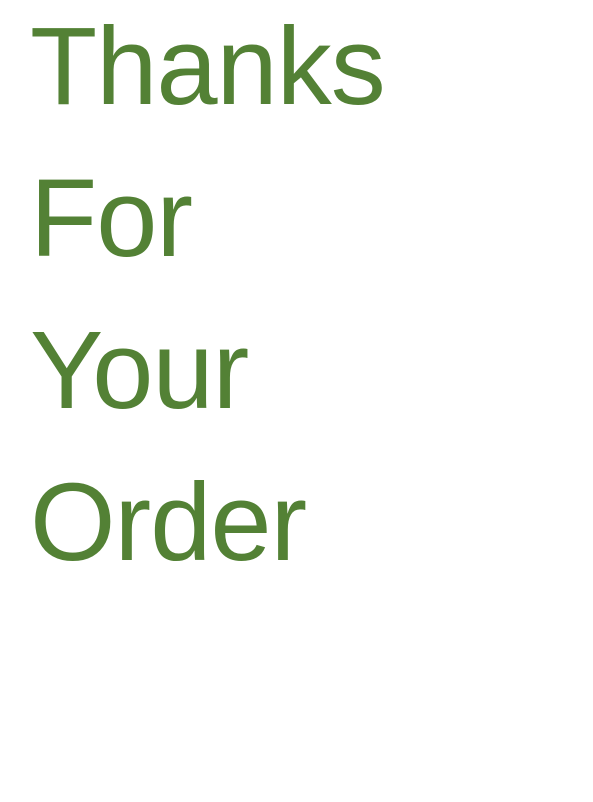  Describe the element at coordinates (208, 66) in the screenshot. I see `message-line-thanks: Thanks` at that location.